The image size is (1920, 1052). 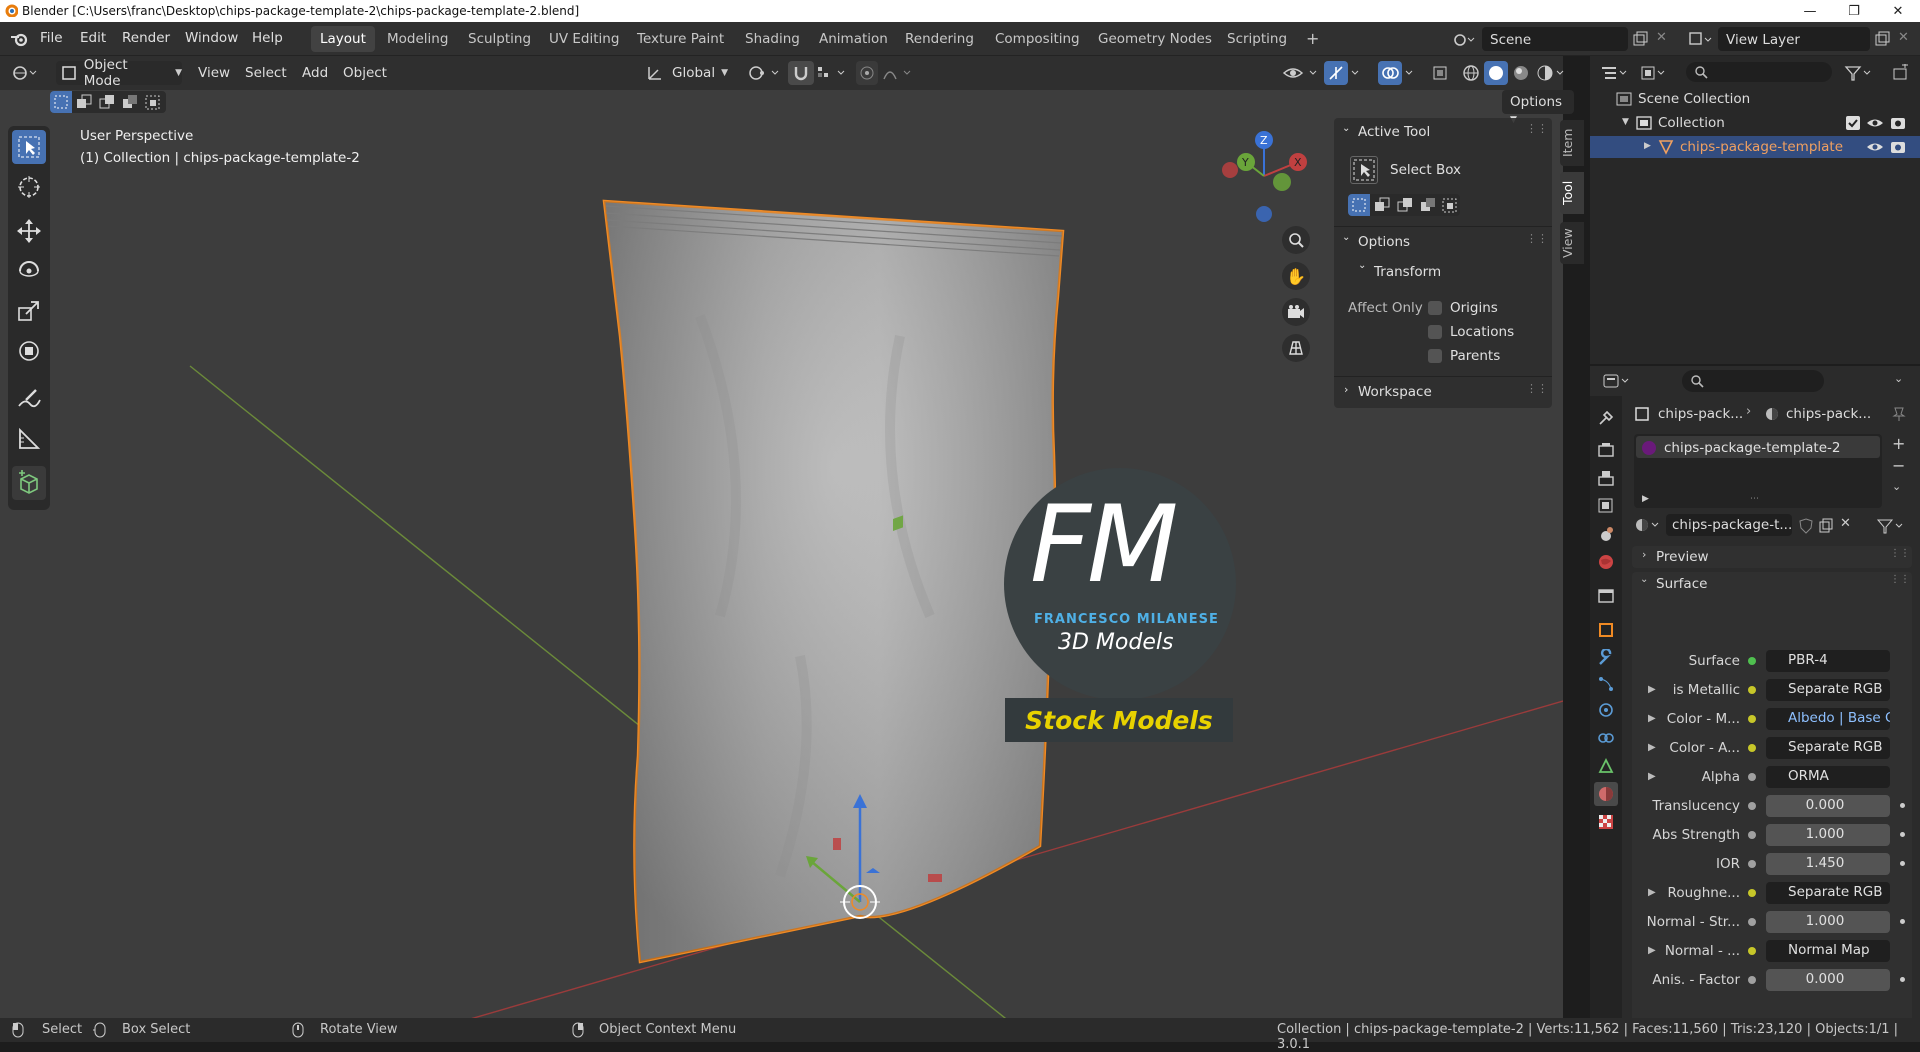 What do you see at coordinates (1606, 794) in the screenshot?
I see `tab-material` at bounding box center [1606, 794].